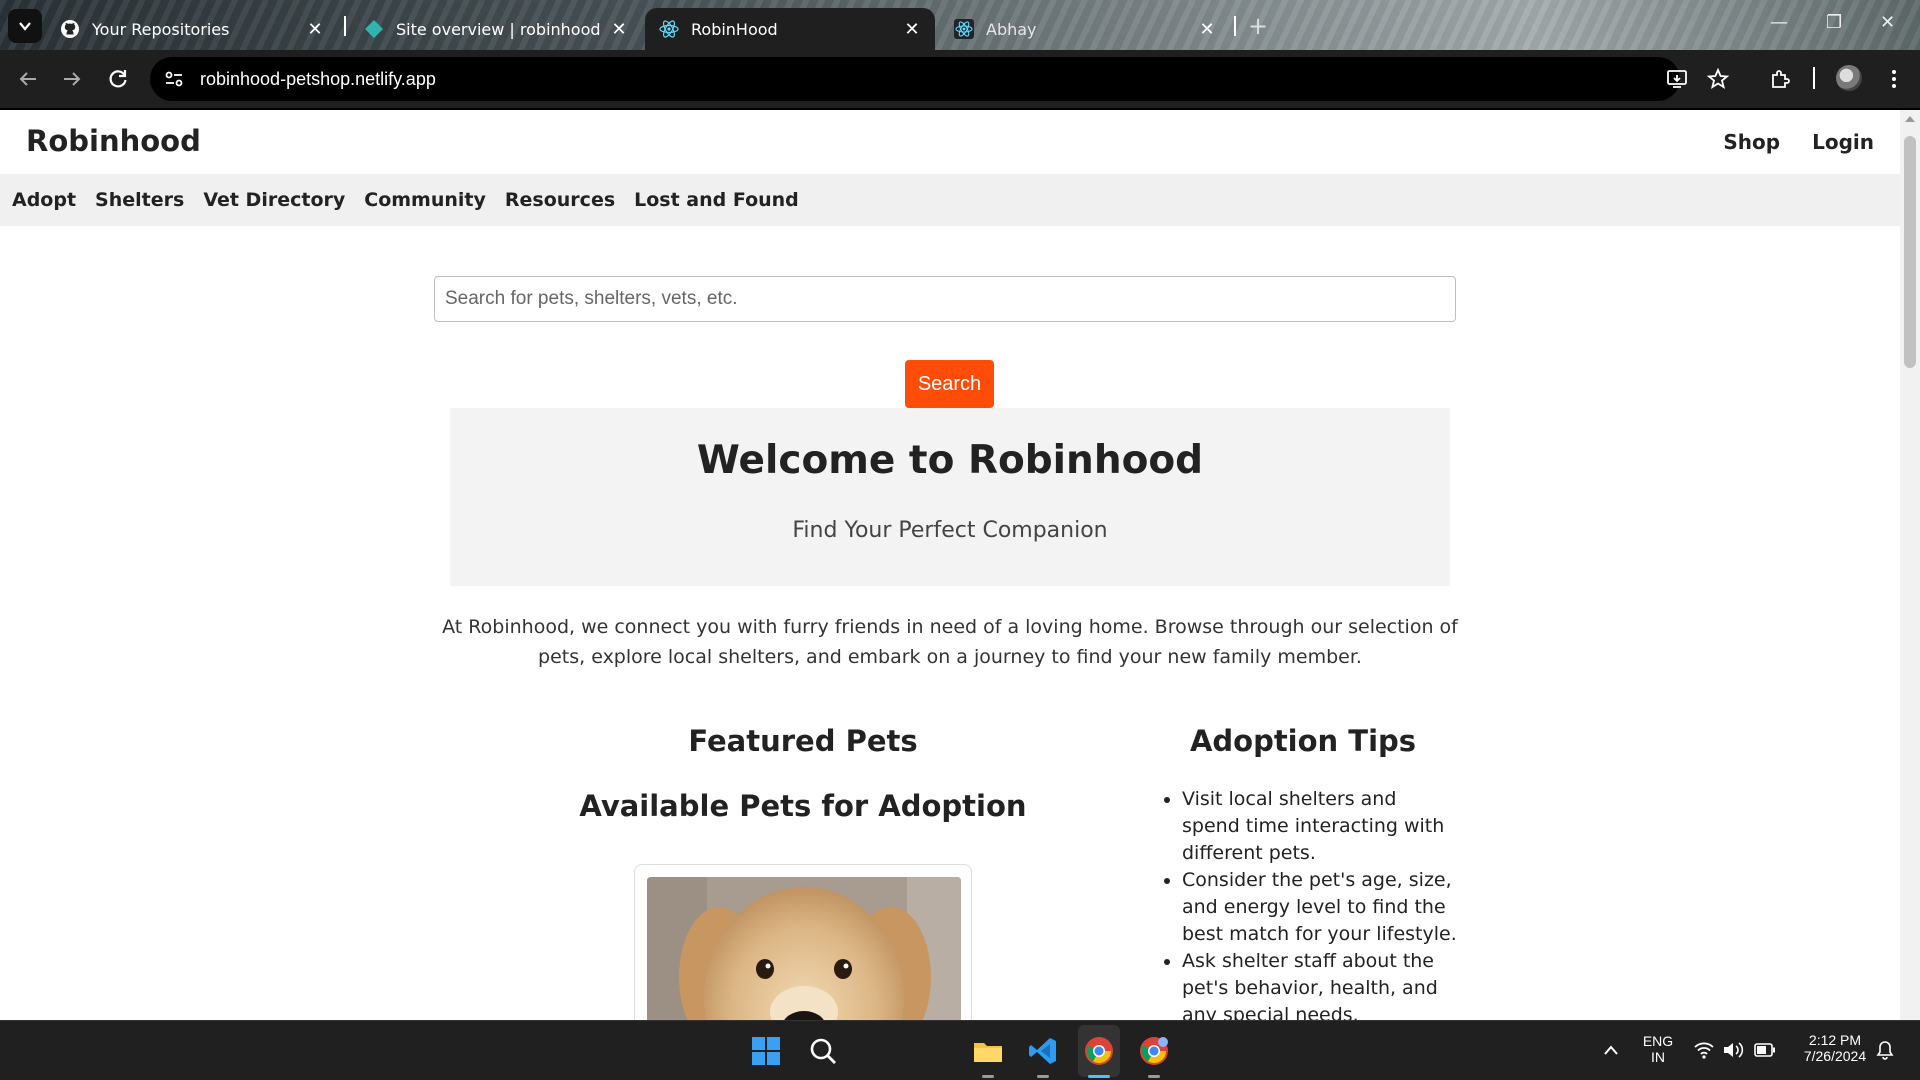 The height and width of the screenshot is (1080, 1920). What do you see at coordinates (44, 200) in the screenshot?
I see `nav-adopt: Adopt` at bounding box center [44, 200].